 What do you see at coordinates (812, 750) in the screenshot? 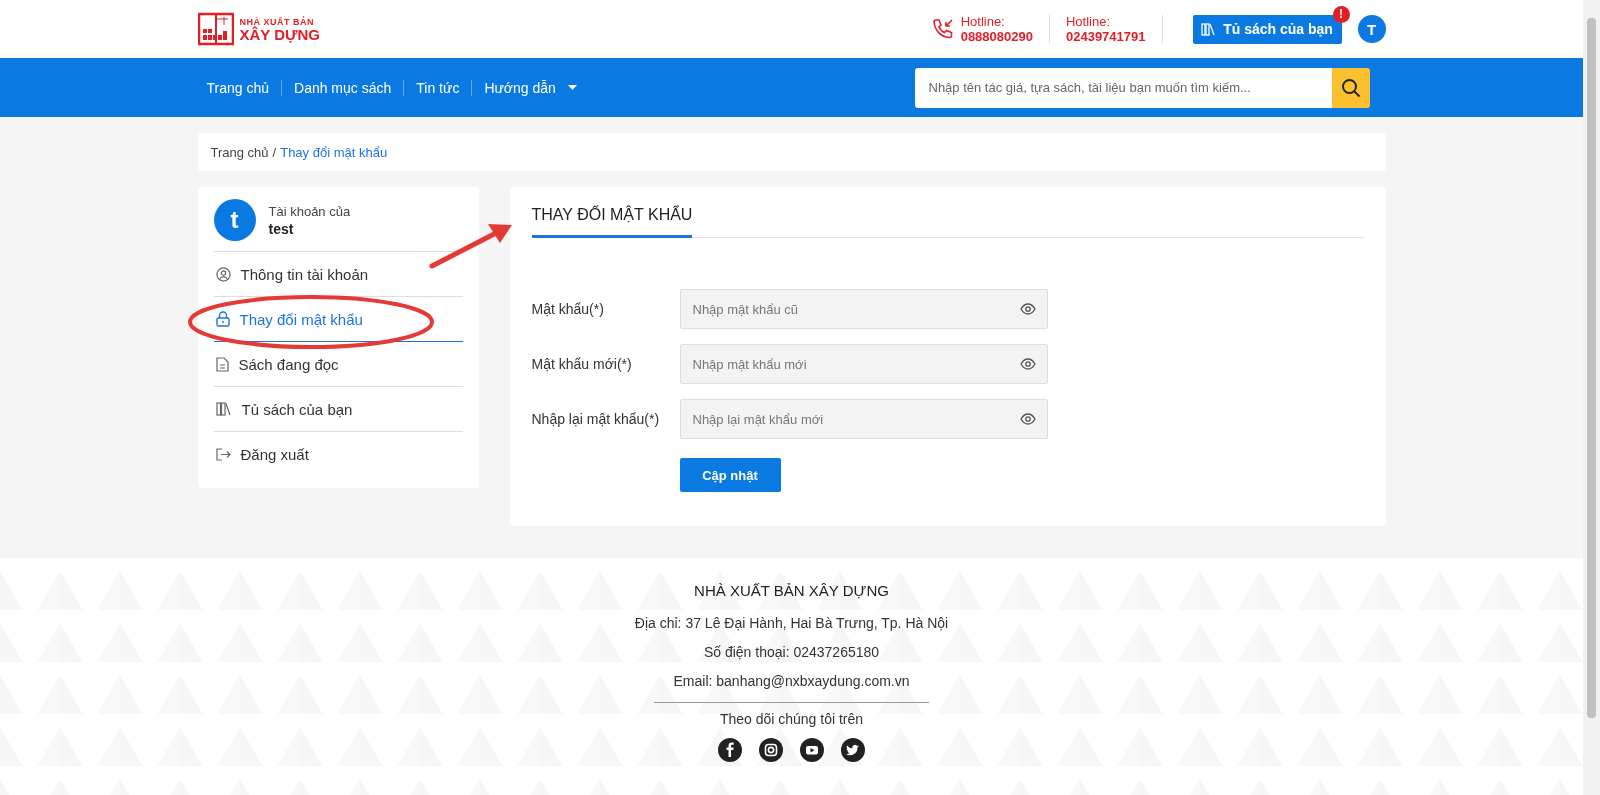
I see `youtube-icon` at bounding box center [812, 750].